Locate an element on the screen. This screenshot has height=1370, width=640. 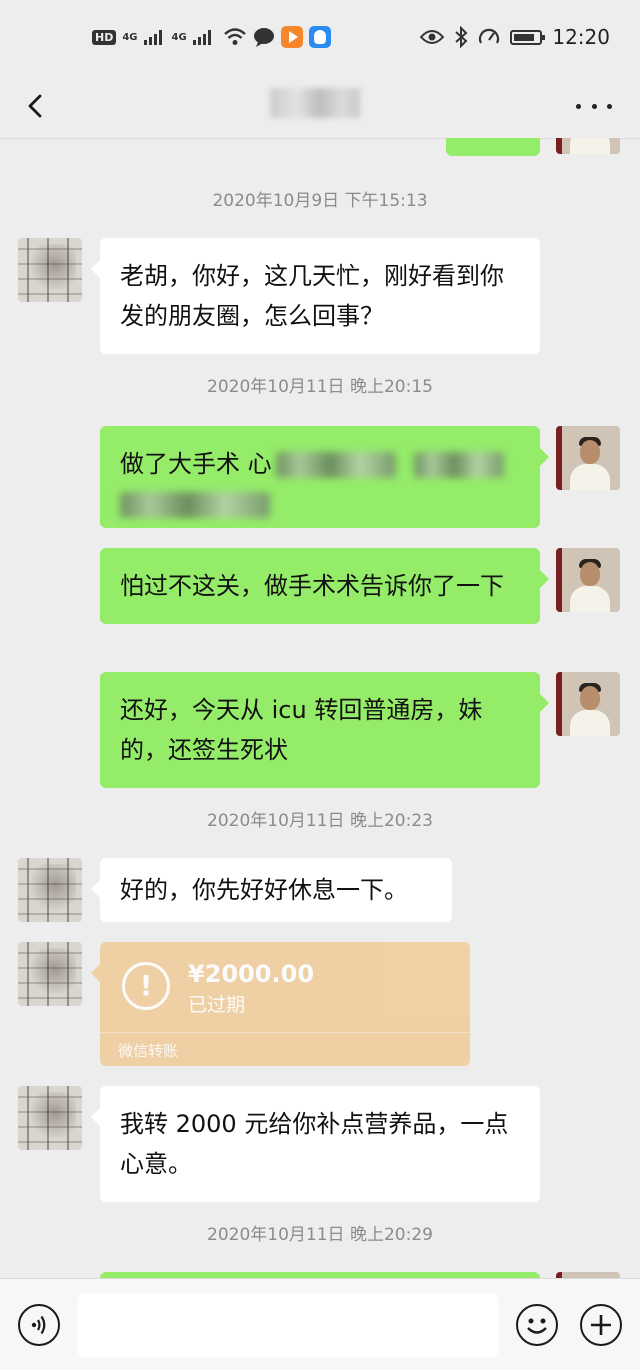
divider is located at coordinates (285, 1032).